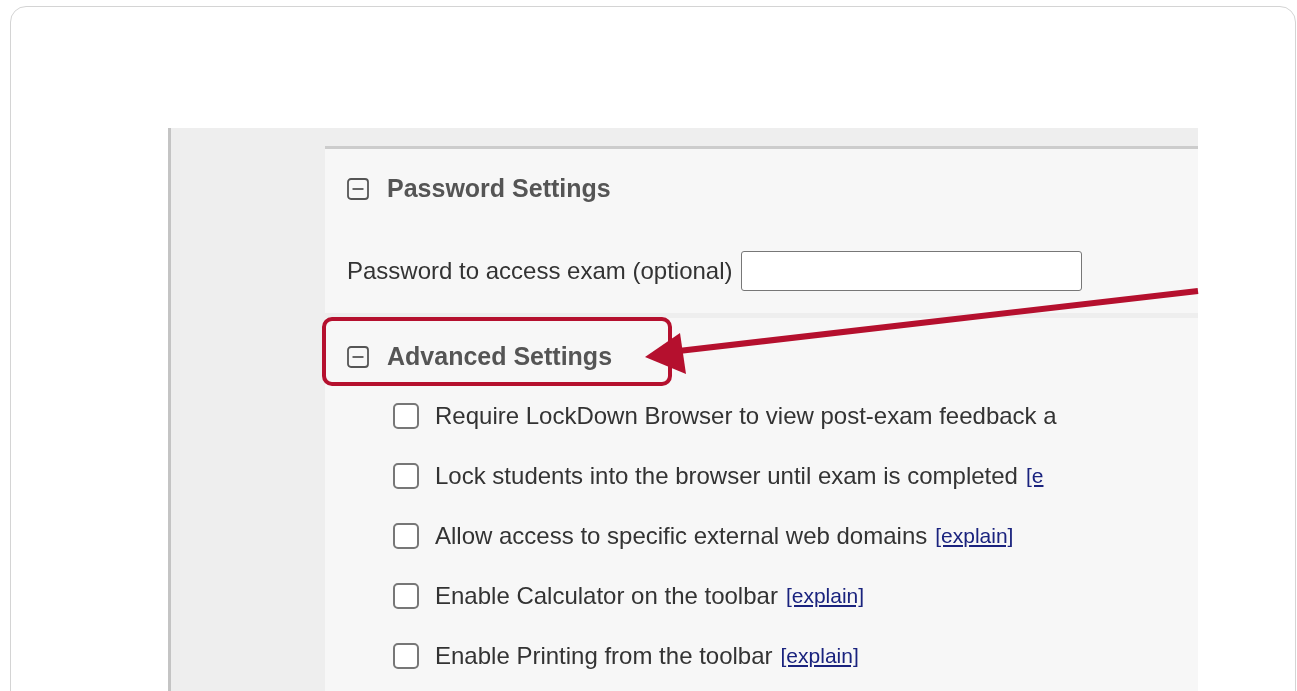  I want to click on option-label: Enable Printing from the toolbar, so click(604, 656).